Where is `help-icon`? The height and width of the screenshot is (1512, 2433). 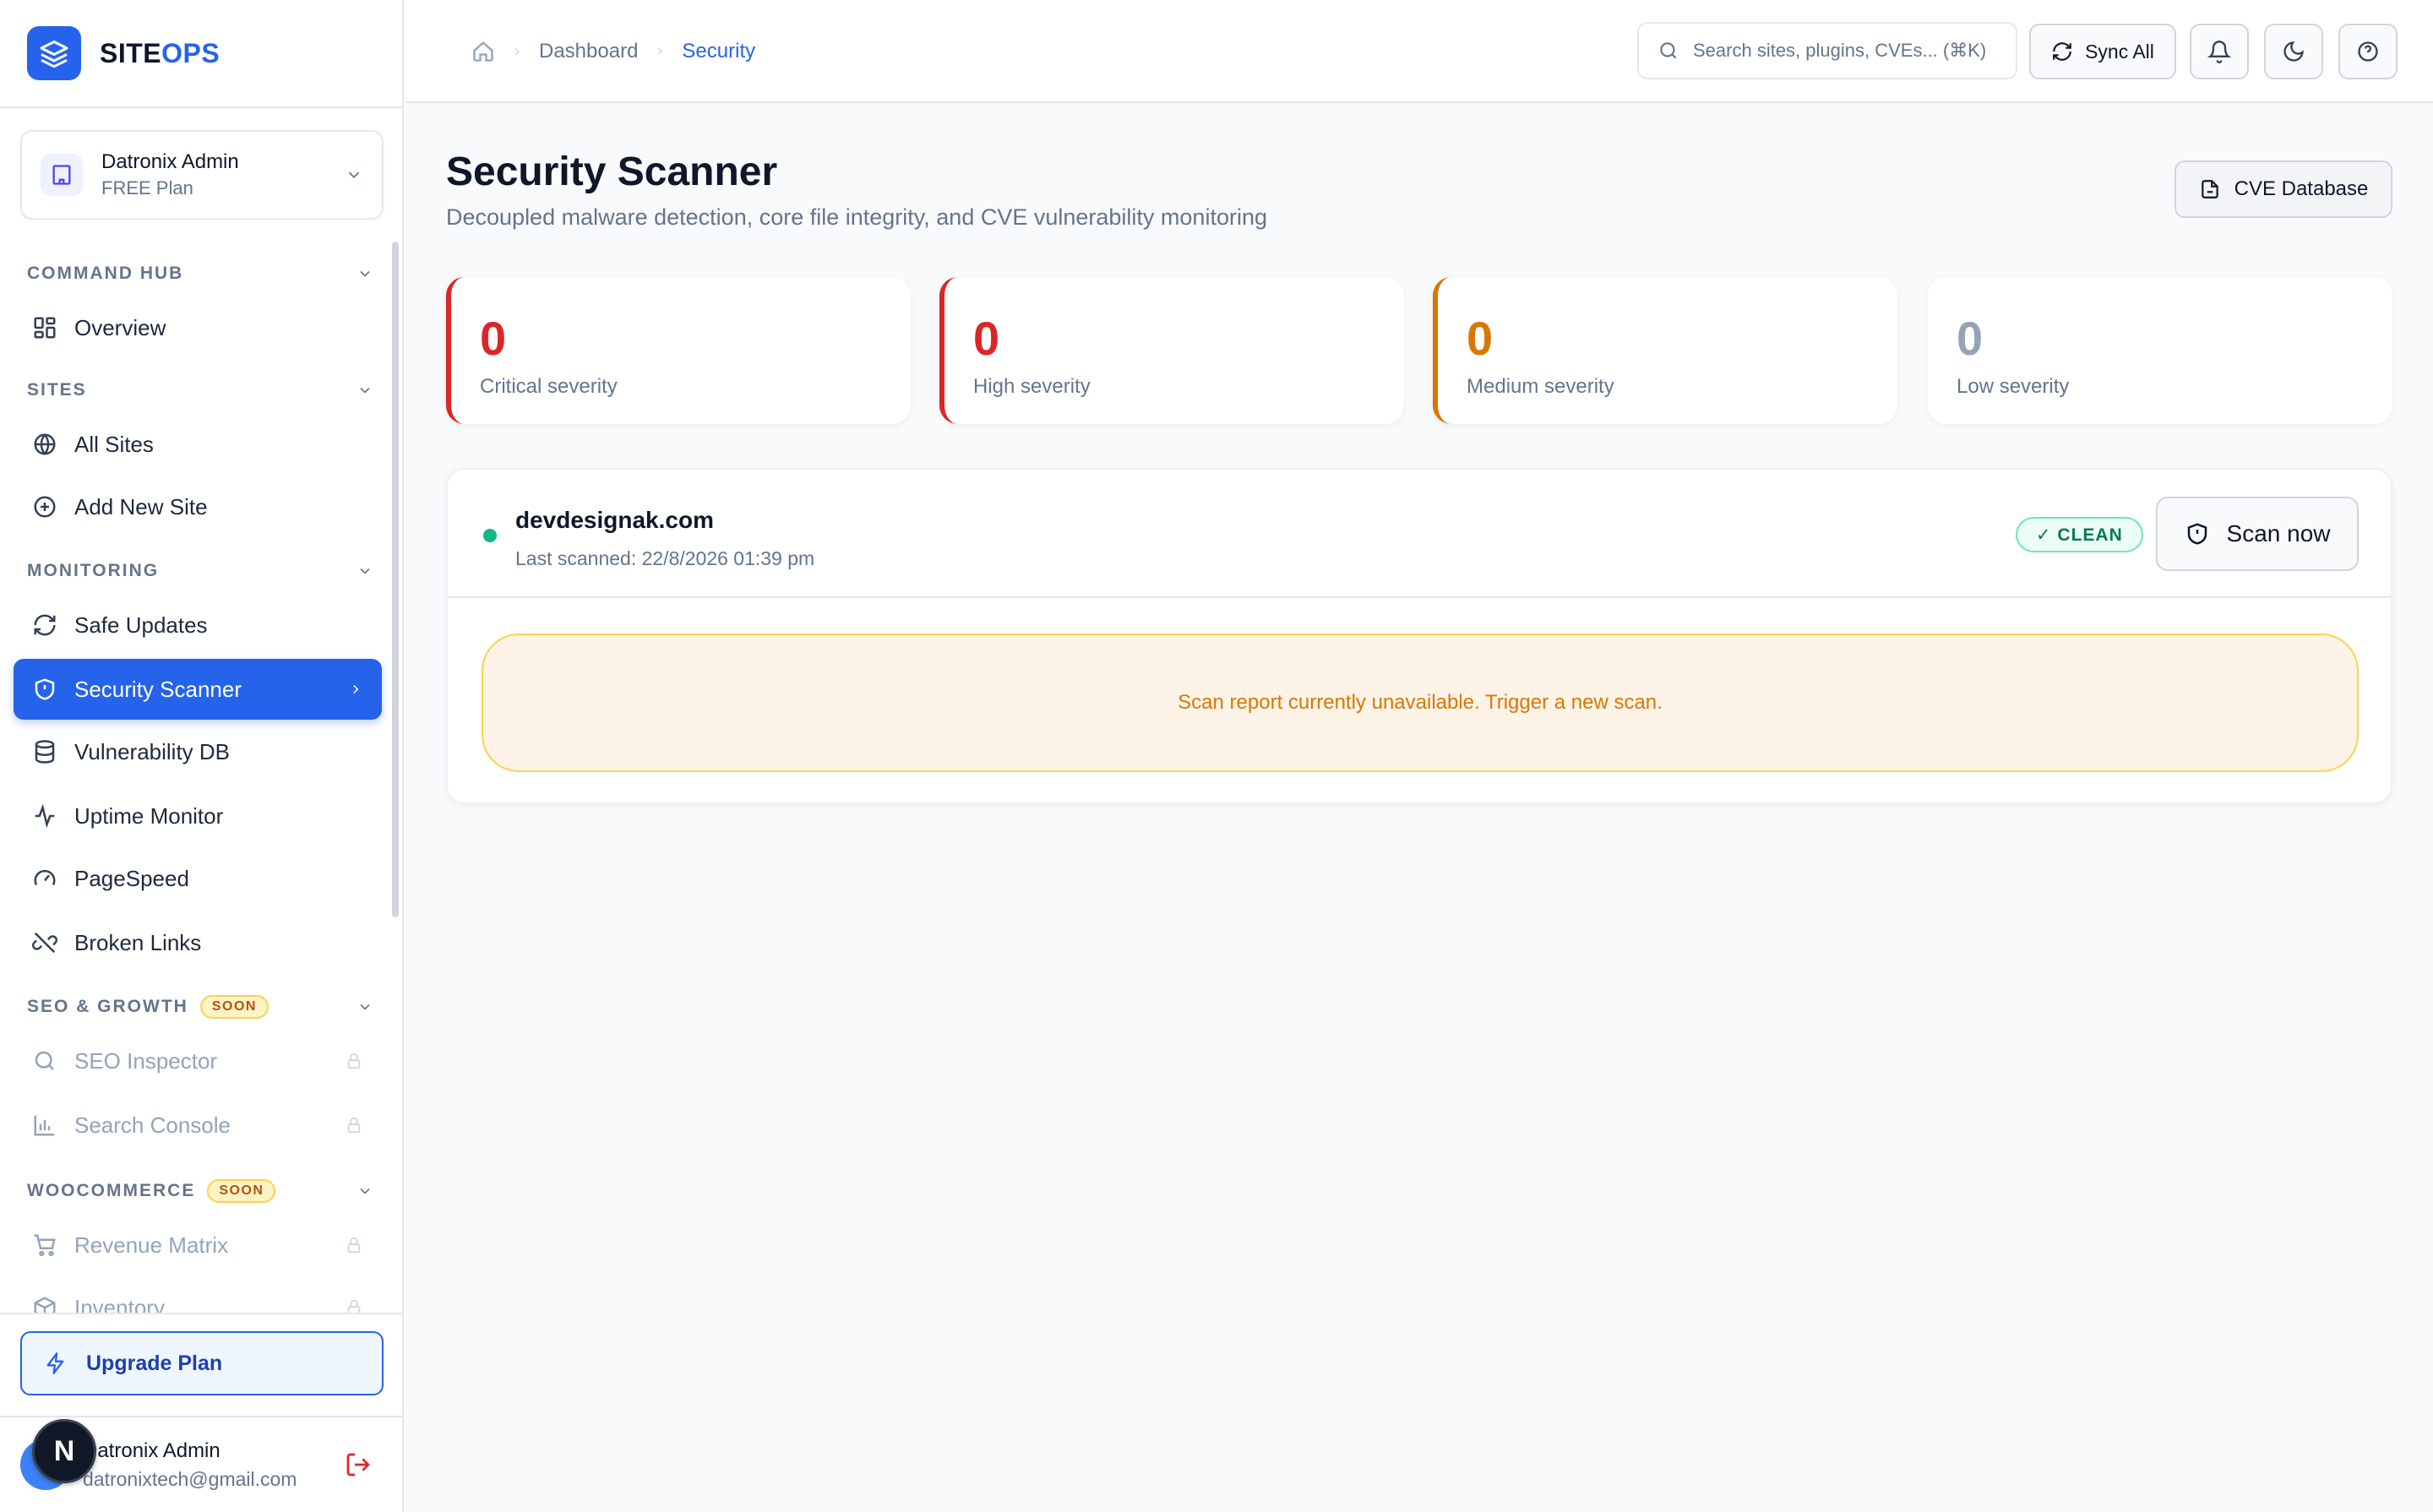 help-icon is located at coordinates (2368, 52).